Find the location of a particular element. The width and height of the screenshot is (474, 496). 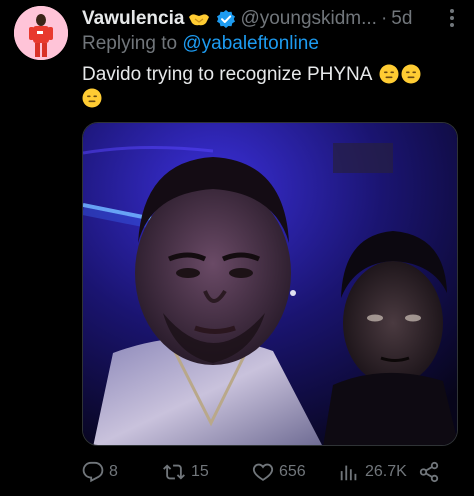

tweet-timestamp: 5d is located at coordinates (401, 19).